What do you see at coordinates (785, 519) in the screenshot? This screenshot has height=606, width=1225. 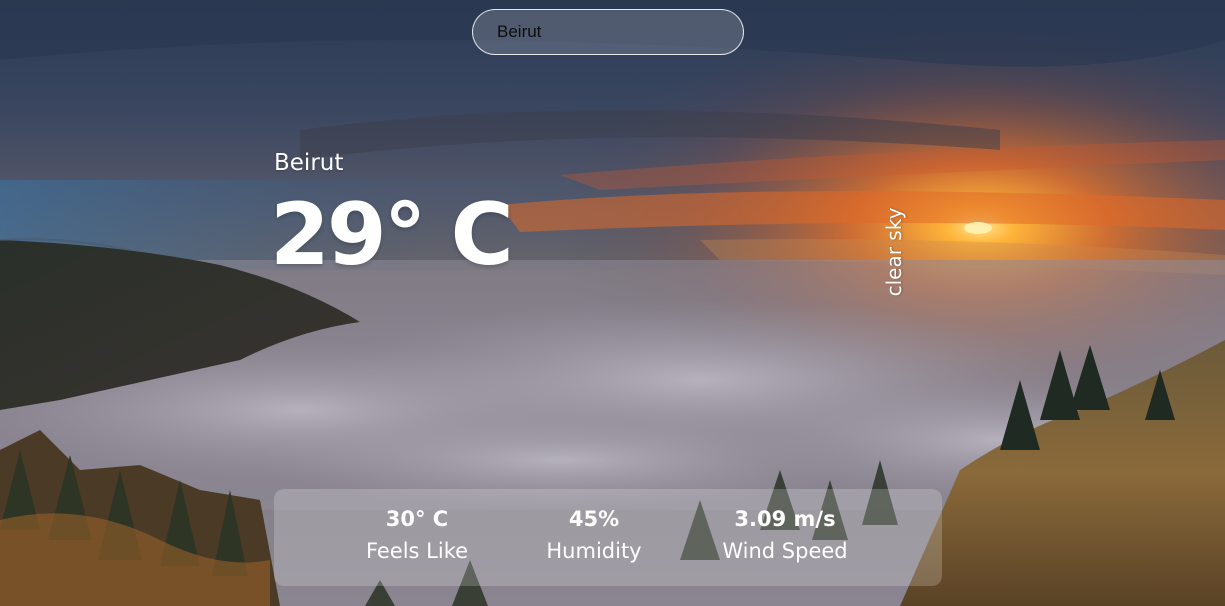 I see `wind-speed-value: 3.09 m/s` at bounding box center [785, 519].